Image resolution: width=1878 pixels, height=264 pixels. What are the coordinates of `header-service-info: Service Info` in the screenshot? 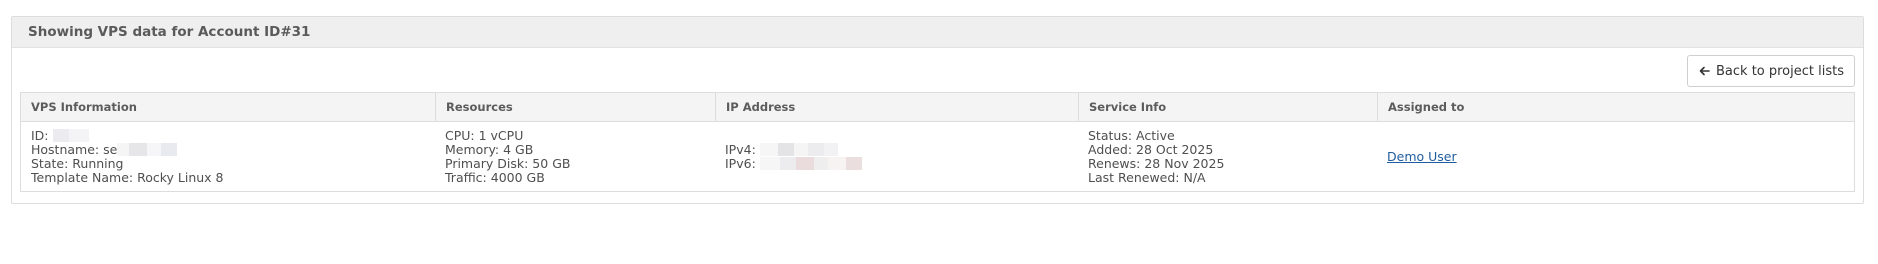 It's located at (1227, 107).